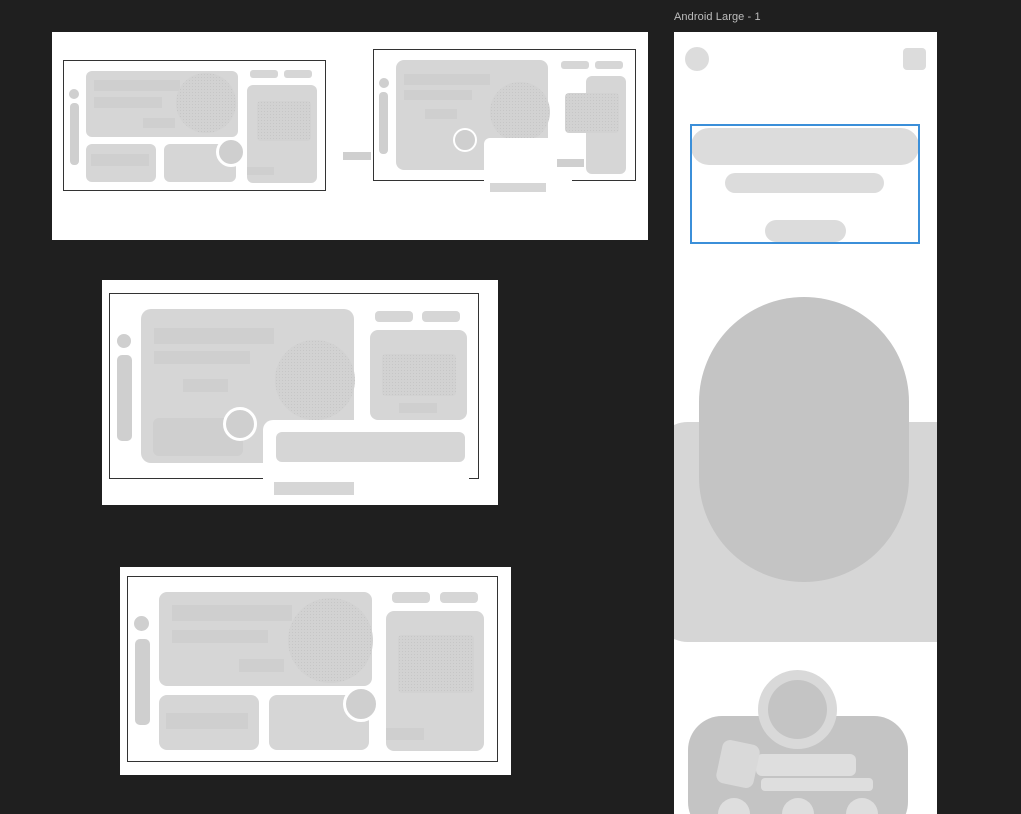  I want to click on frame-title: Android Large - 1, so click(717, 17).